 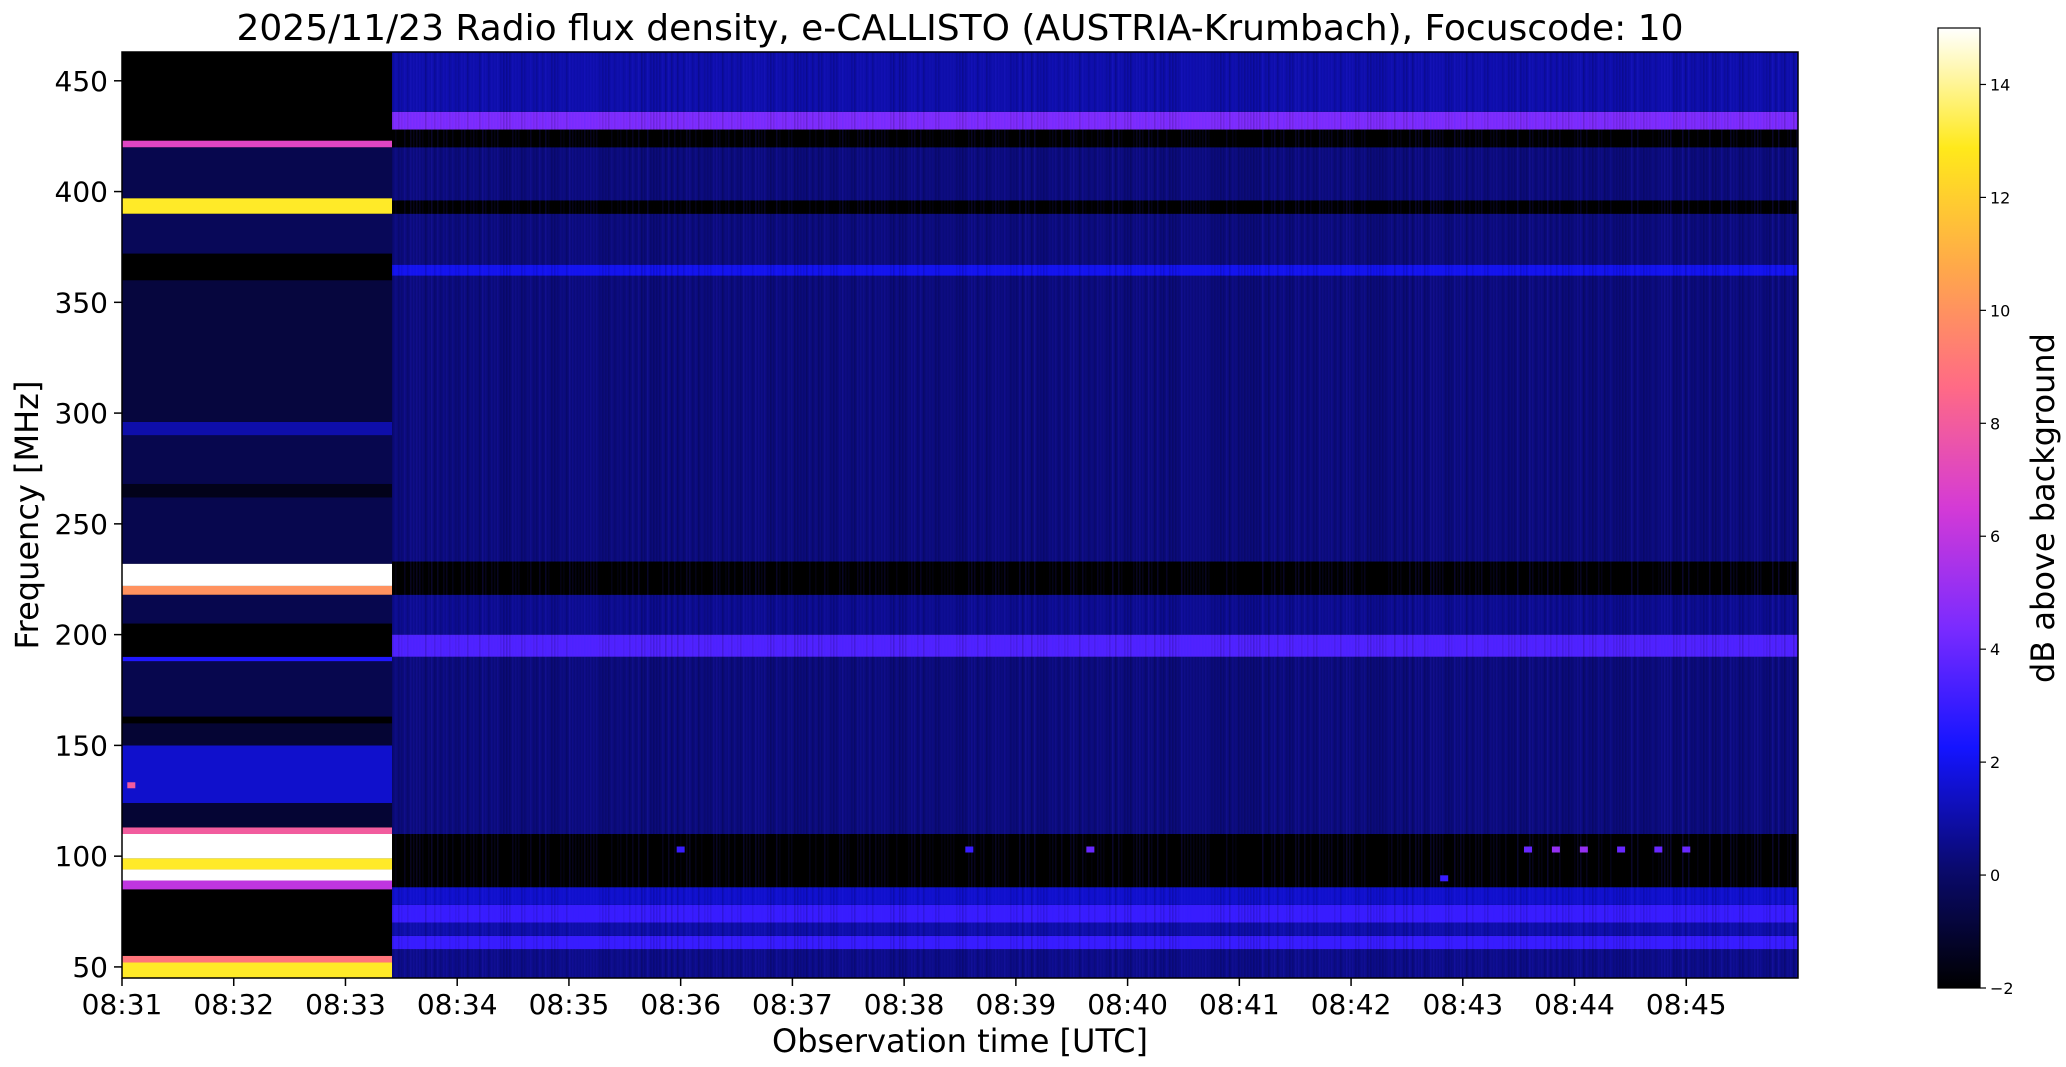 I want to click on y-tick-label: 350, so click(x=81, y=302).